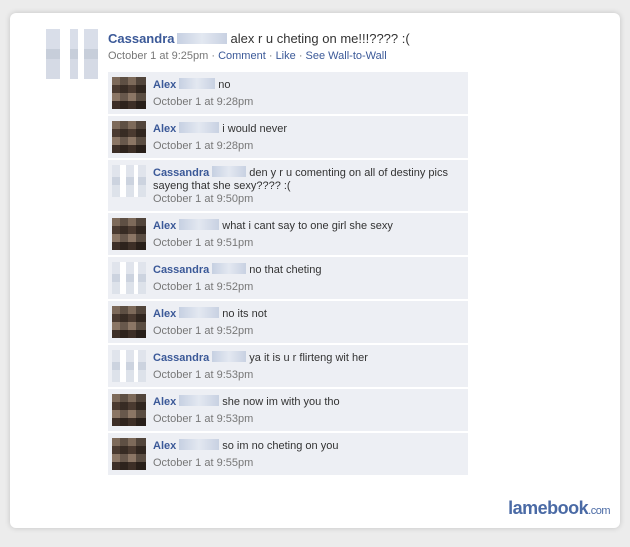 This screenshot has height=547, width=630. I want to click on profile-picture, so click(72, 54).